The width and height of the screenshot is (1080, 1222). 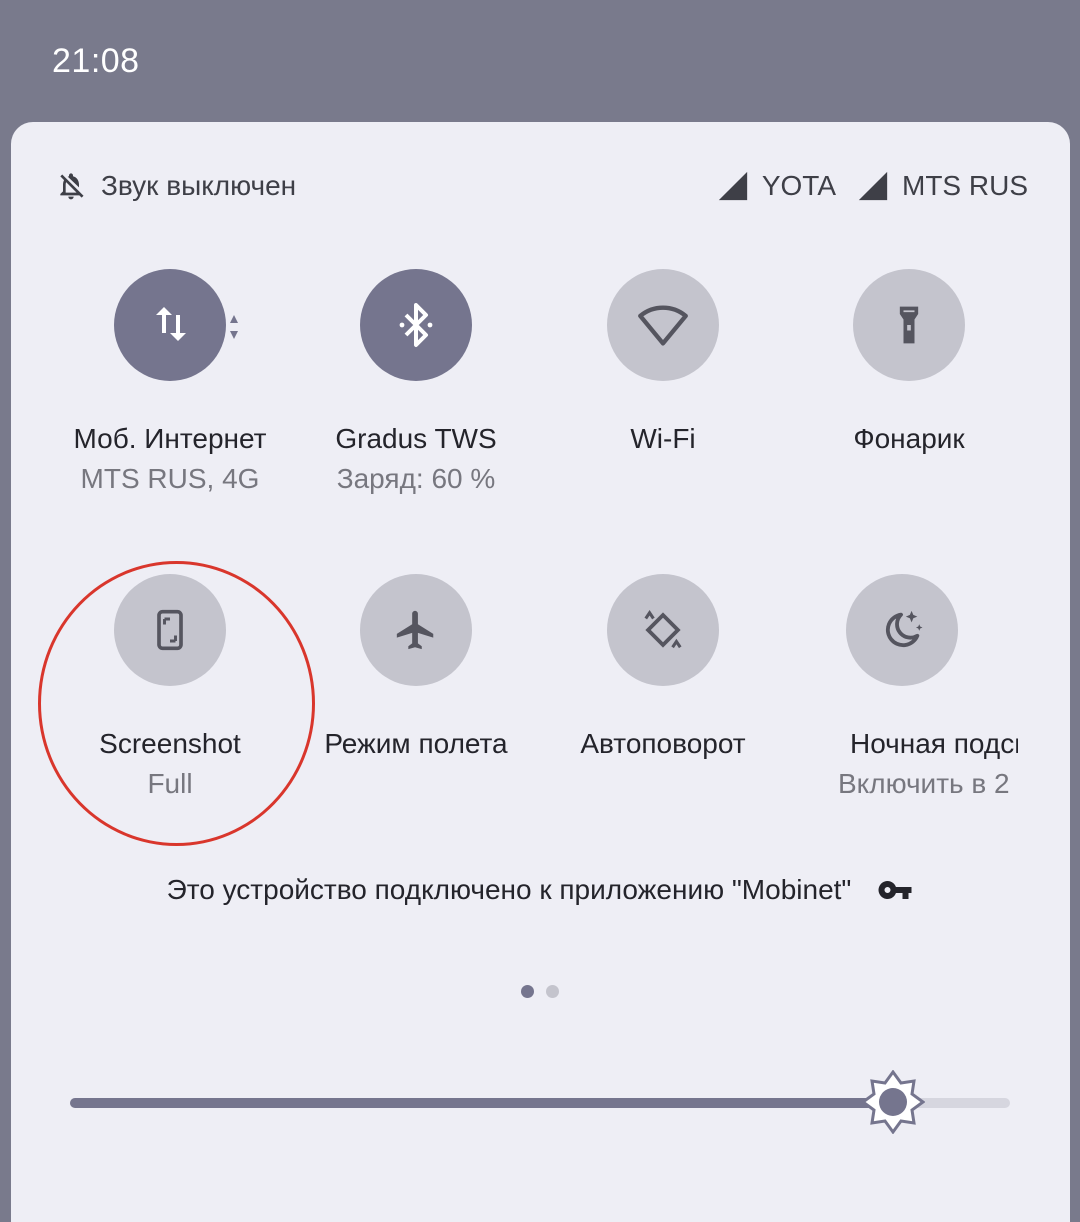 I want to click on key-icon, so click(x=895, y=890).